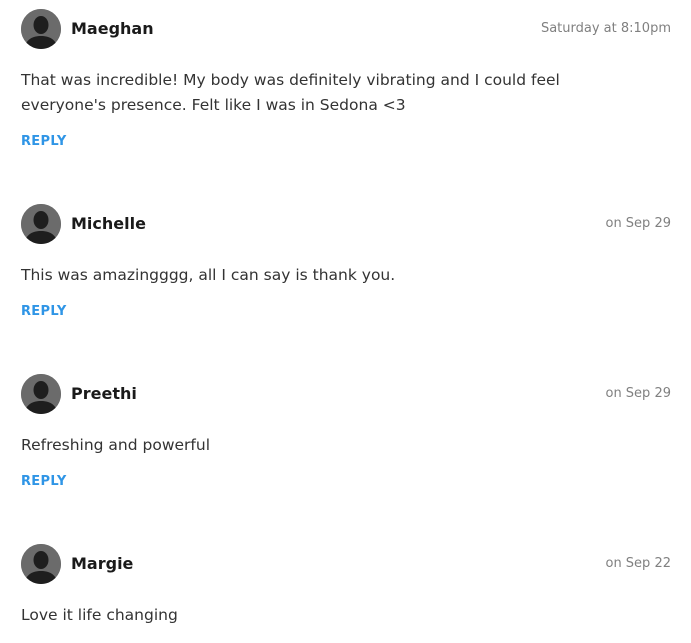 Image resolution: width=691 pixels, height=643 pixels. Describe the element at coordinates (99, 615) in the screenshot. I see `comment-text: Love it life changing` at that location.